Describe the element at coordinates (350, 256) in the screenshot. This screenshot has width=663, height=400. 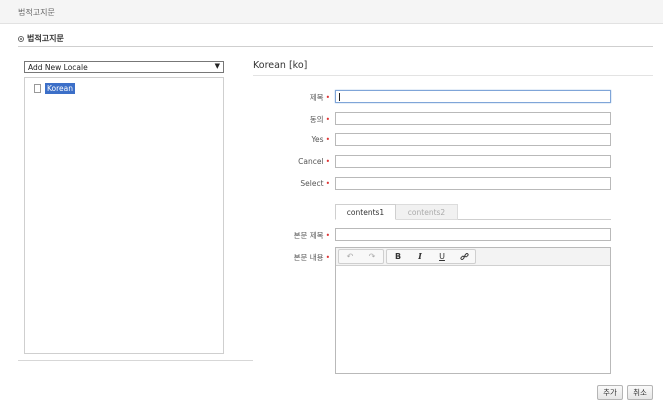
I see `undo-icon: ↶` at that location.